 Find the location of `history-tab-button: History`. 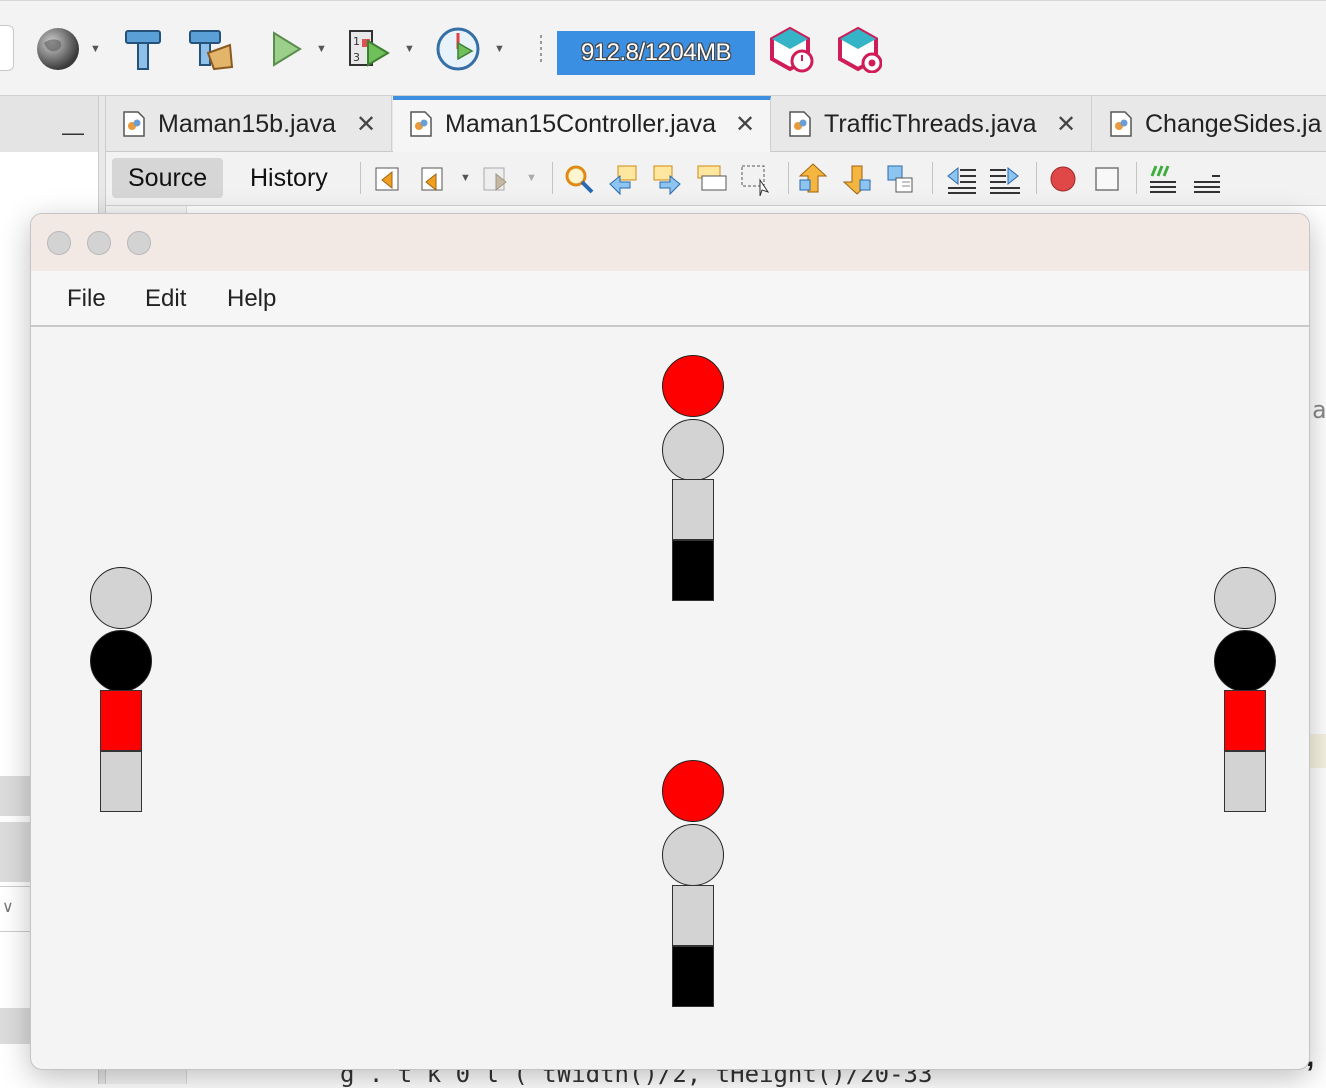

history-tab-button: History is located at coordinates (289, 178).